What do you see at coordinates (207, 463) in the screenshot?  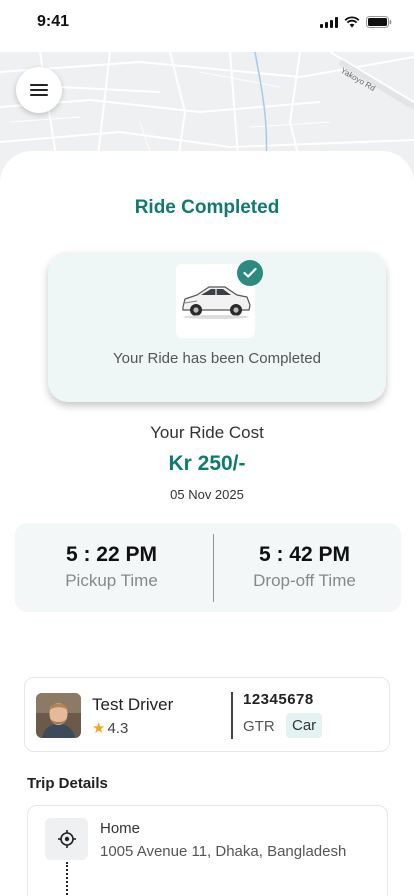 I see `cost-value: Kr 250/-` at bounding box center [207, 463].